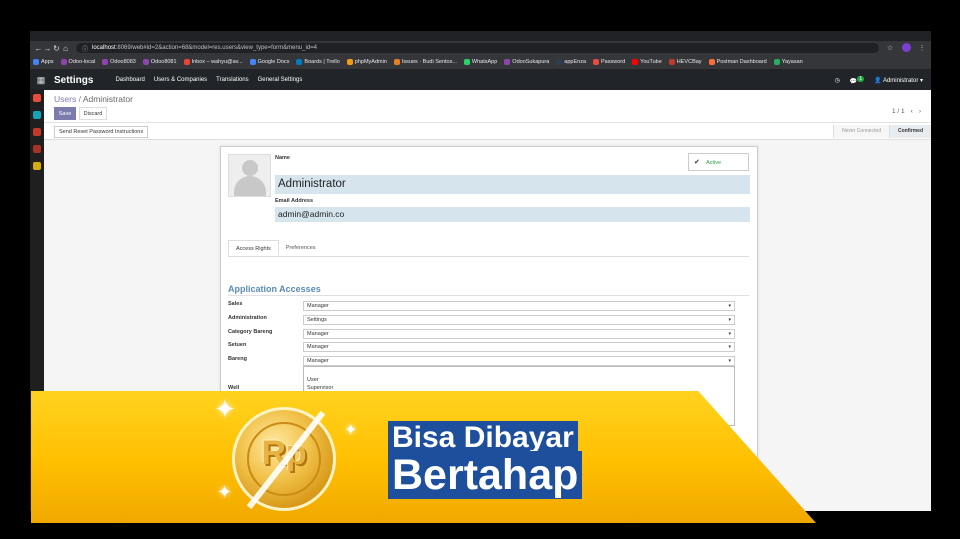 The width and height of the screenshot is (960, 539). Describe the element at coordinates (609, 62) in the screenshot. I see `bookmark-item: Password` at that location.